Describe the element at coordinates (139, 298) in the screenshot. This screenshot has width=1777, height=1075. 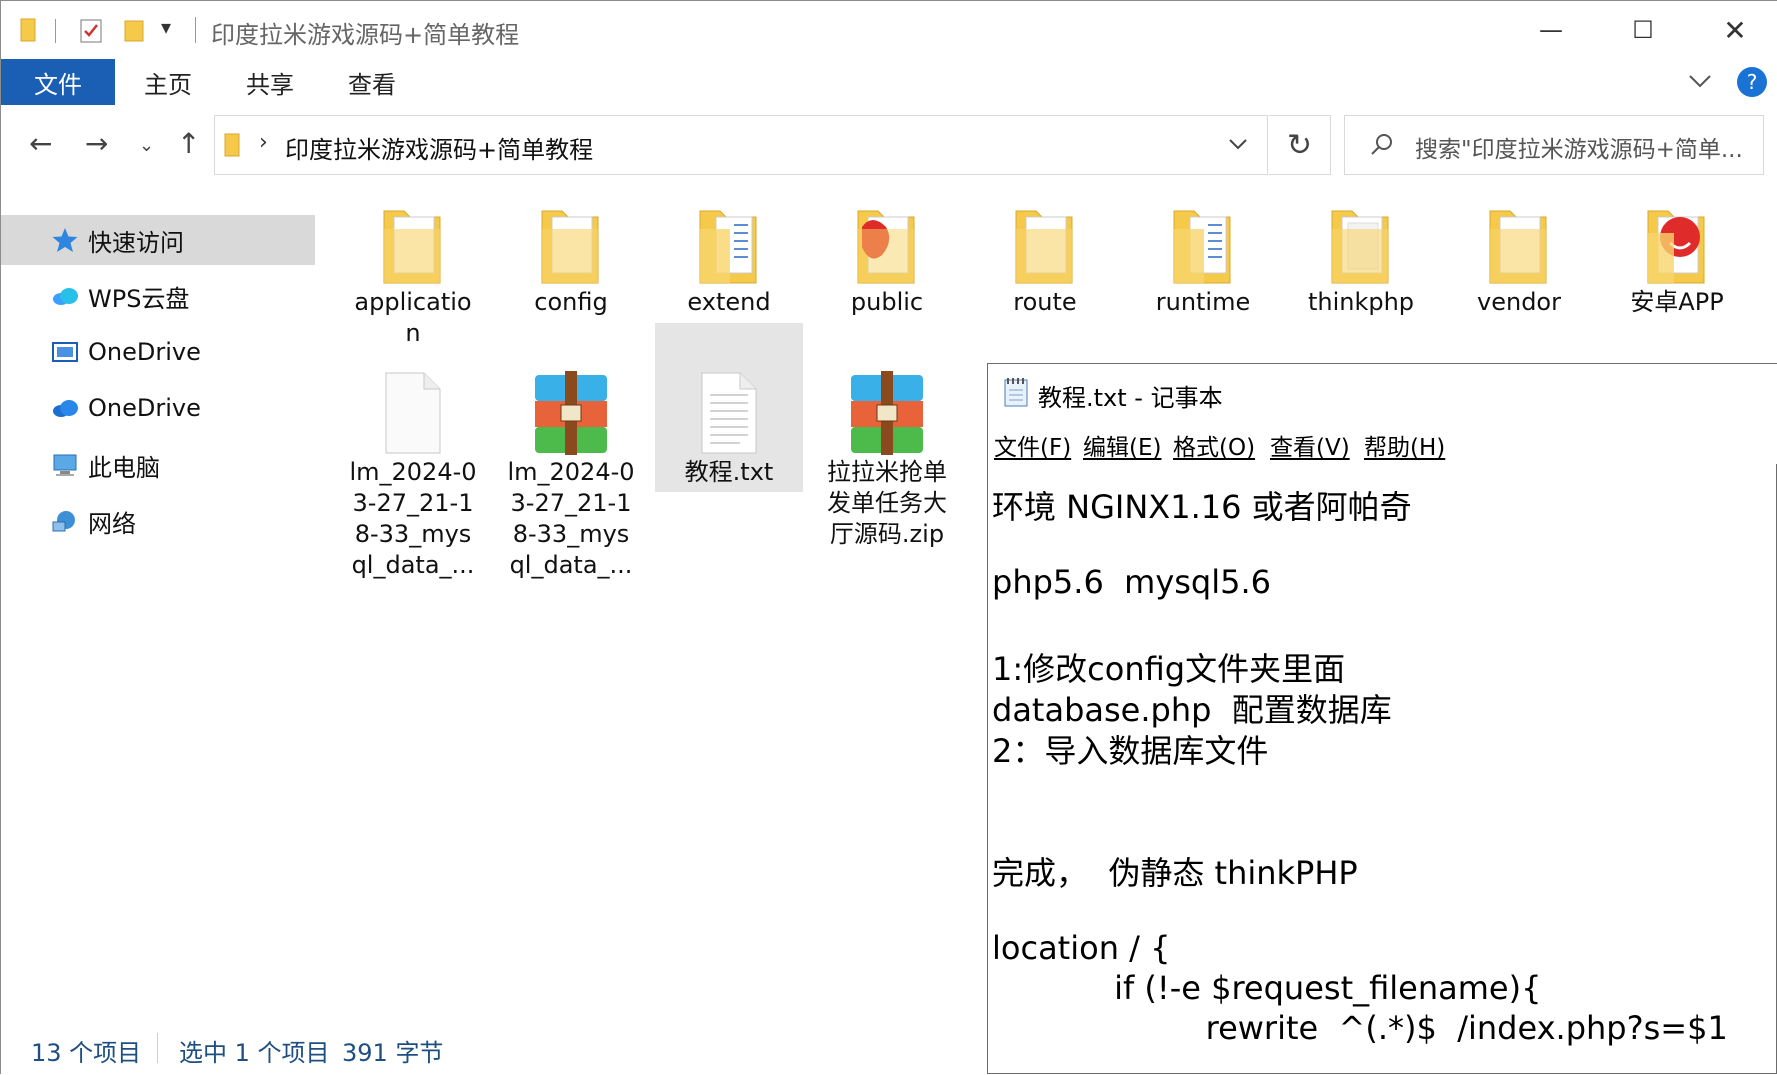
I see `sidebar-item-label: WPS云盘` at that location.